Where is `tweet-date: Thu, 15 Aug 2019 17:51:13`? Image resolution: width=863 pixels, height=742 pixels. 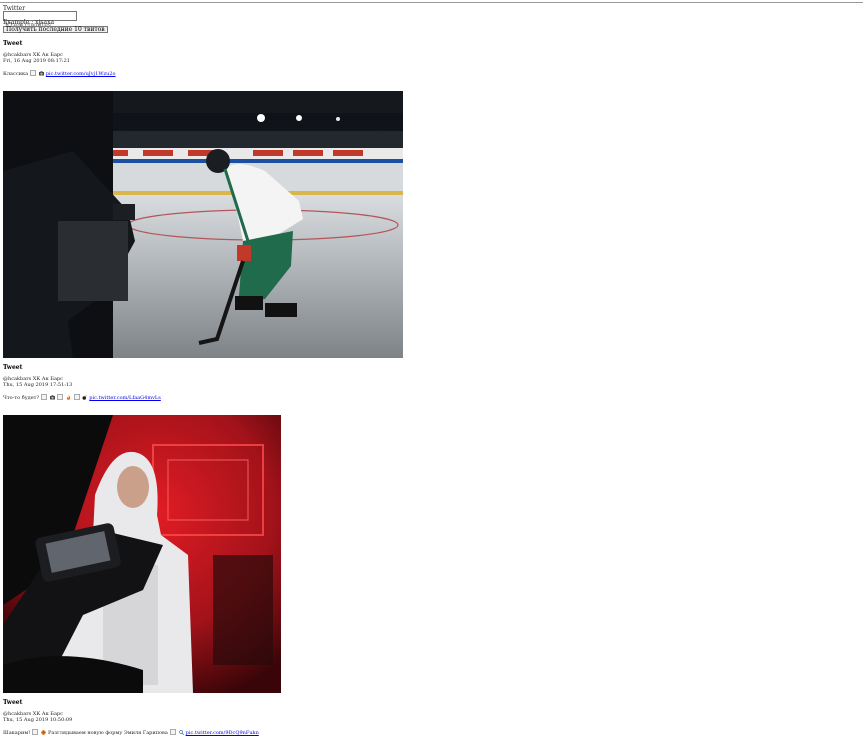 tweet-date: Thu, 15 Aug 2019 17:51:13 is located at coordinates (38, 385).